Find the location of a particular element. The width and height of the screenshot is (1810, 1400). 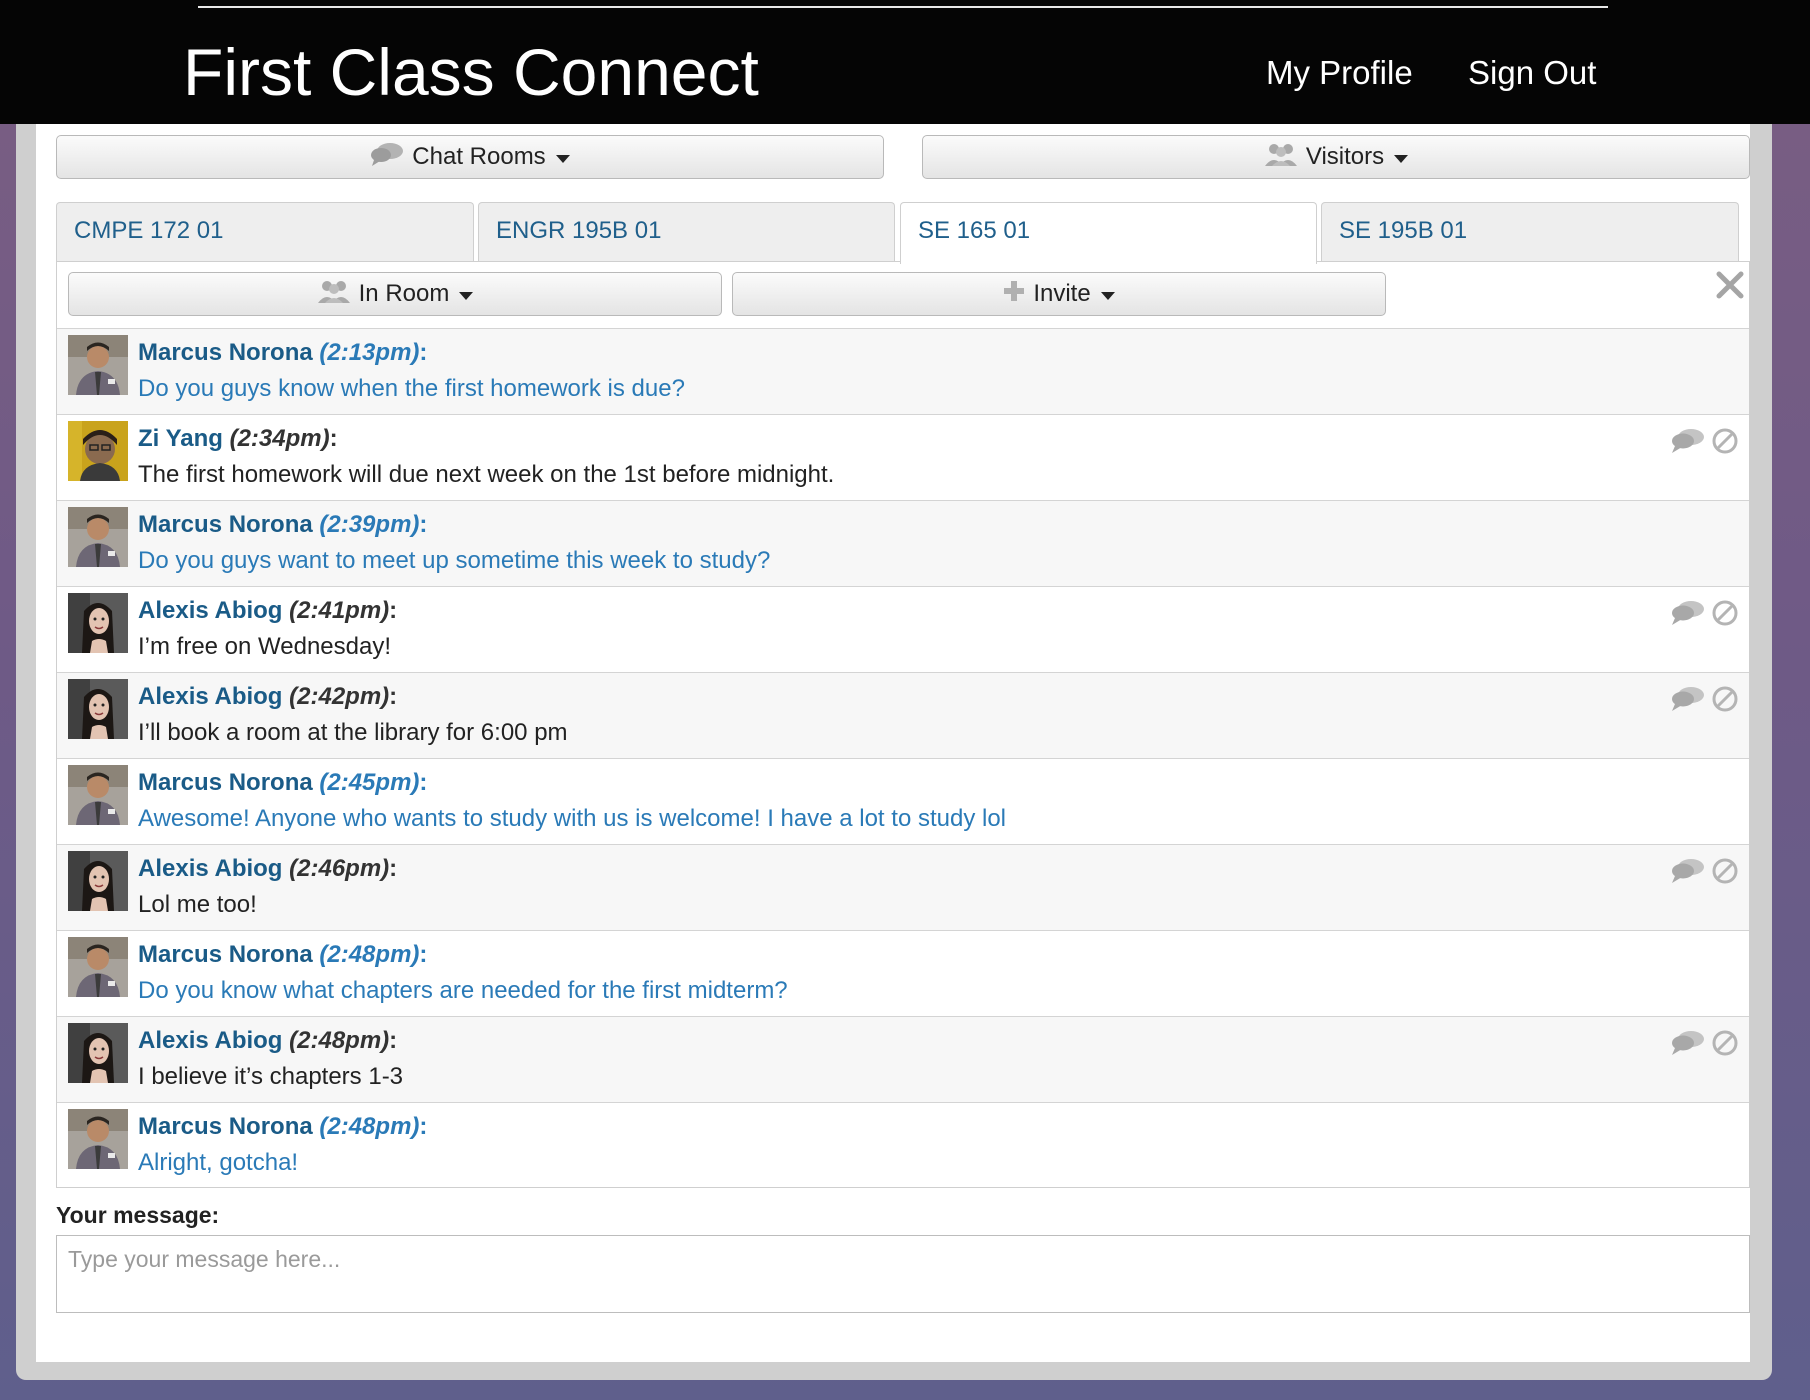

message-row: Marcus Norona (2:48pm): Alright, gotcha! is located at coordinates (903, 1145).